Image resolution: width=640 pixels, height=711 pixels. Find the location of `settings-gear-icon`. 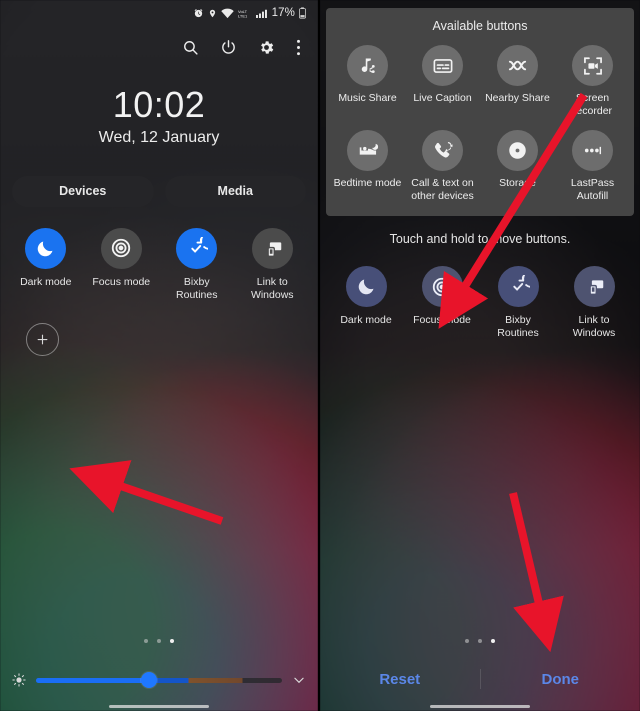

settings-gear-icon is located at coordinates (266, 47).